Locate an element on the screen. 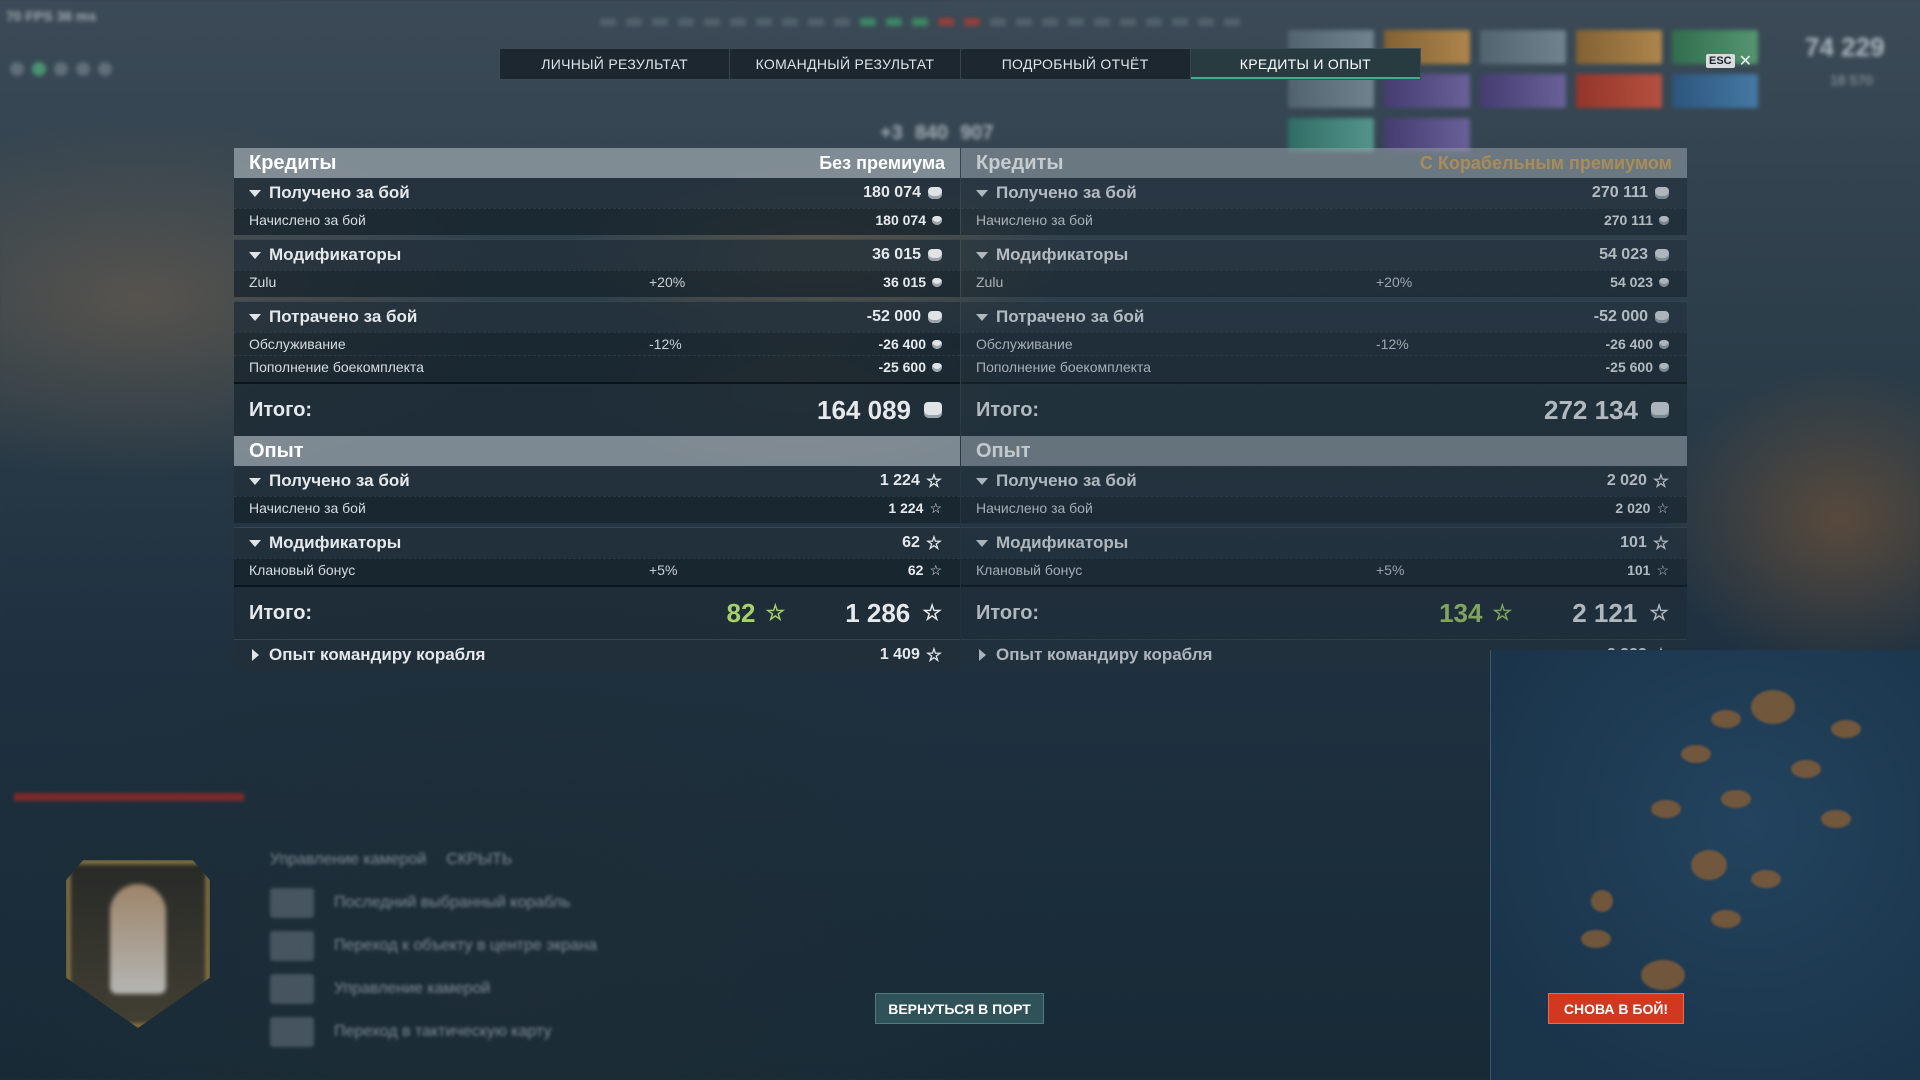 Image resolution: width=1920 pixels, height=1080 pixels. total-number: 164 089 is located at coordinates (864, 409).